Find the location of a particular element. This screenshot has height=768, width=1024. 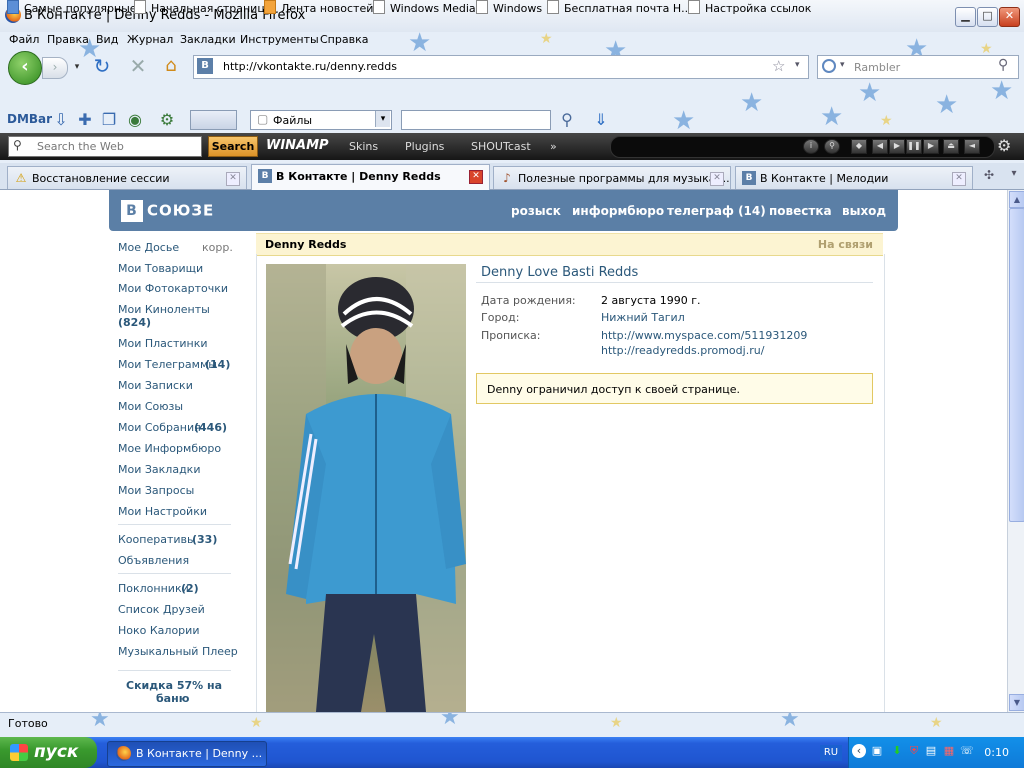

menu-noko-calories: Ноко Калории is located at coordinates (158, 630).